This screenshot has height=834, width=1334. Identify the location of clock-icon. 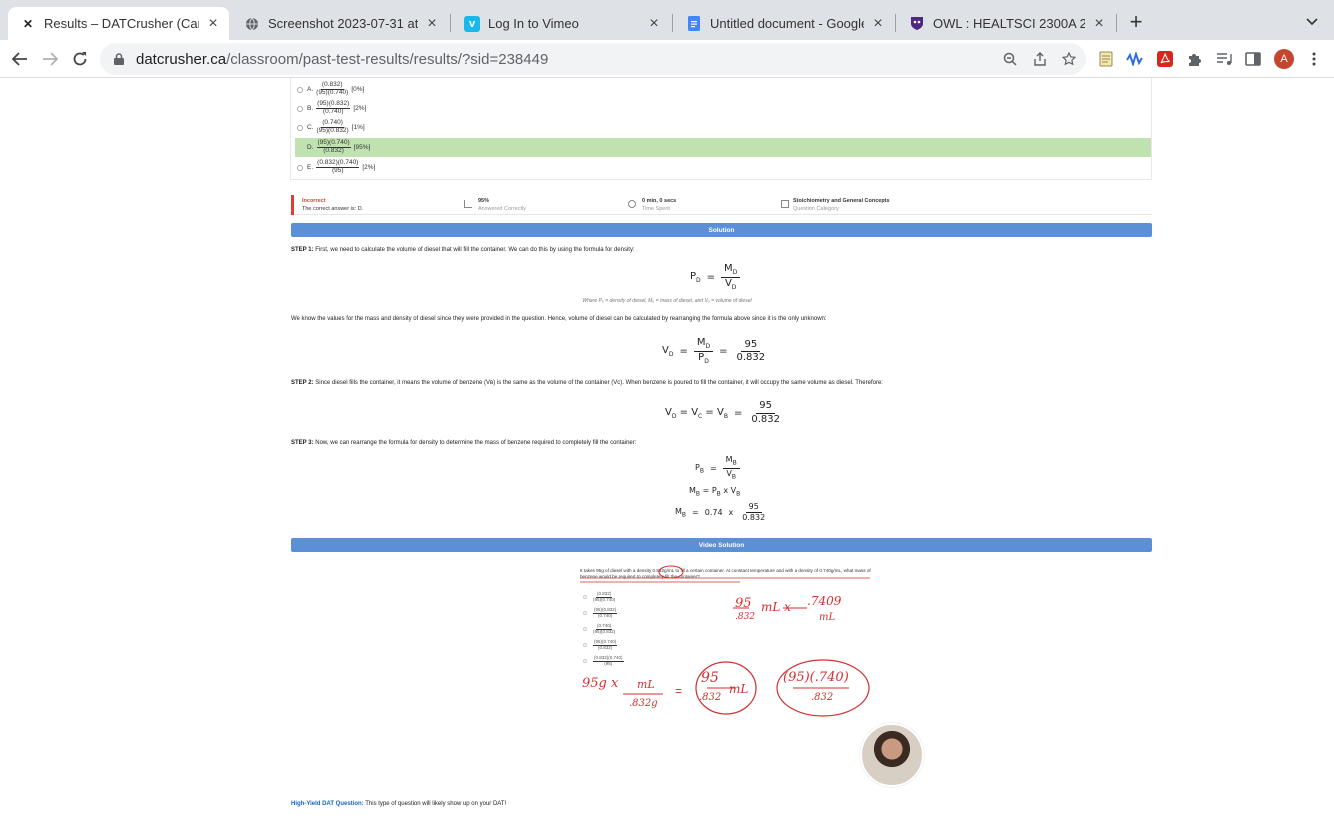
(632, 204).